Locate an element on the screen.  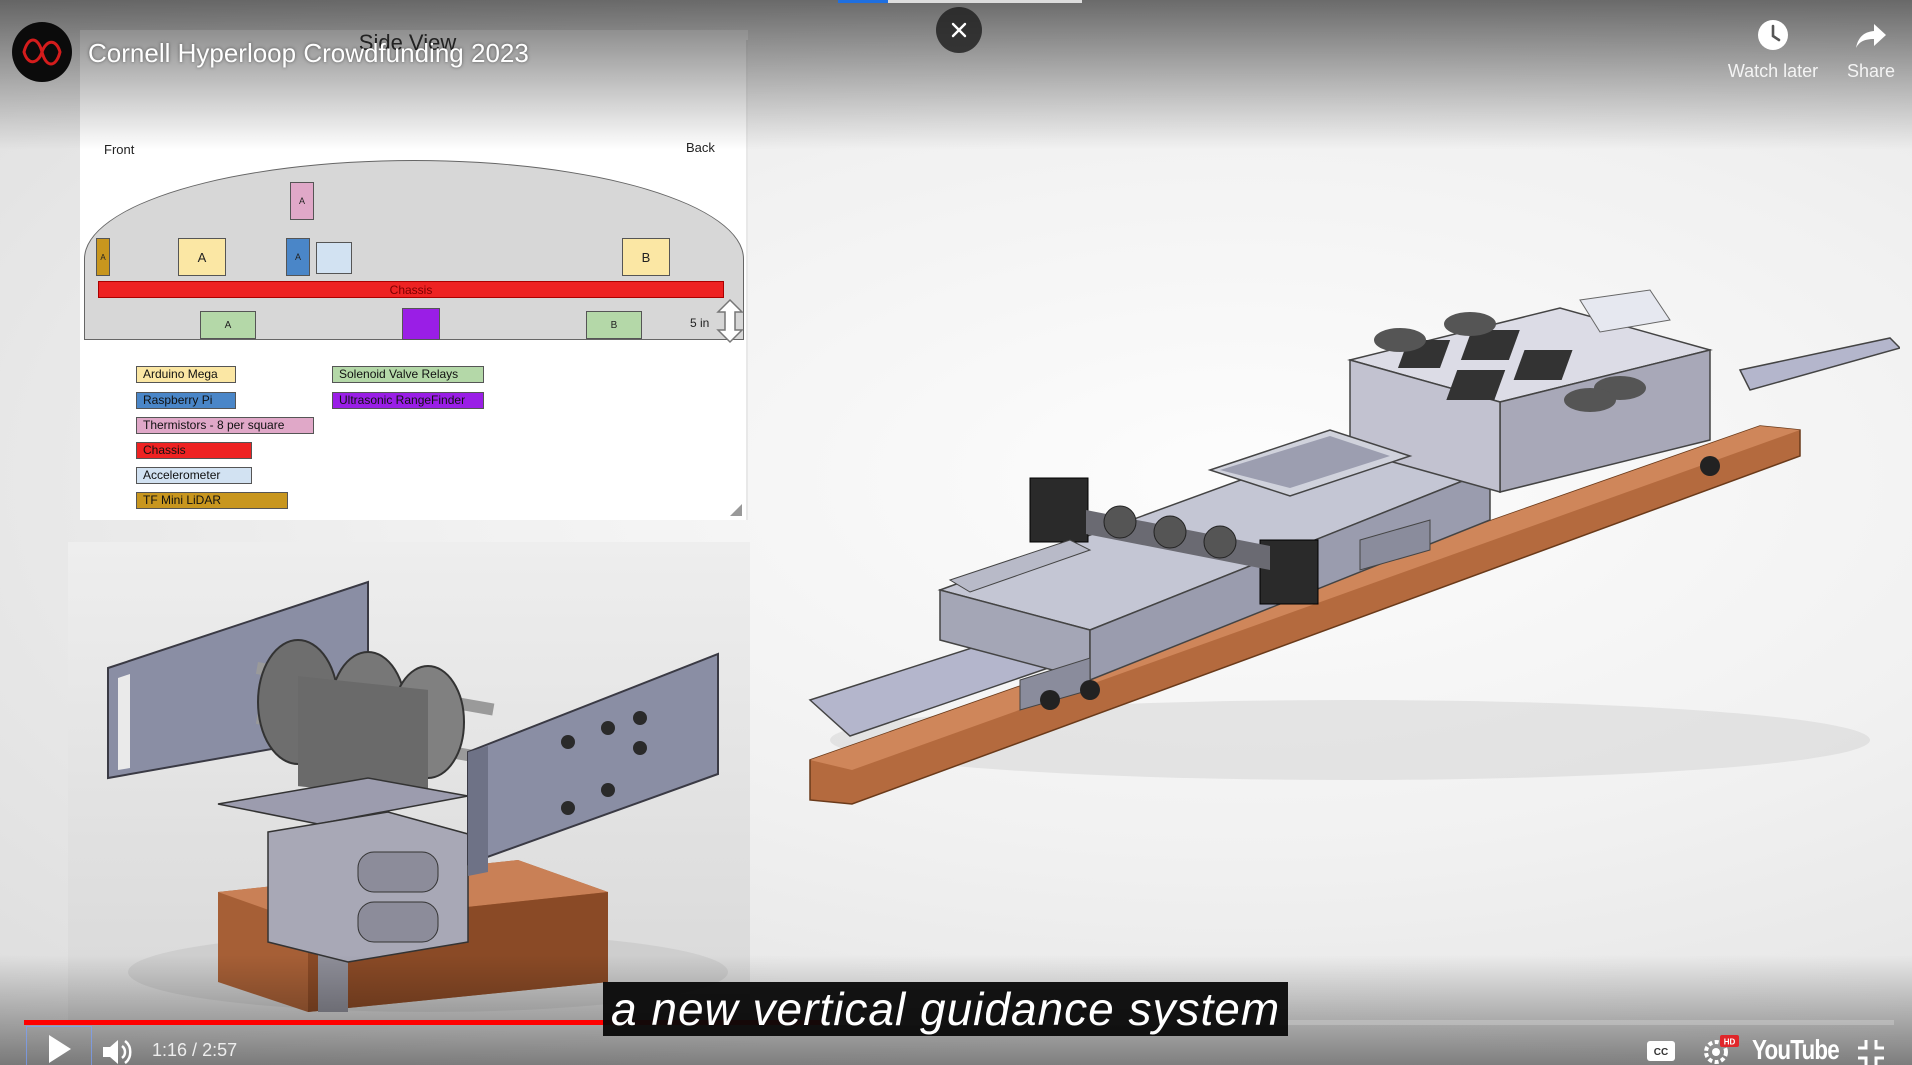
volume-icon is located at coordinates (117, 1052).